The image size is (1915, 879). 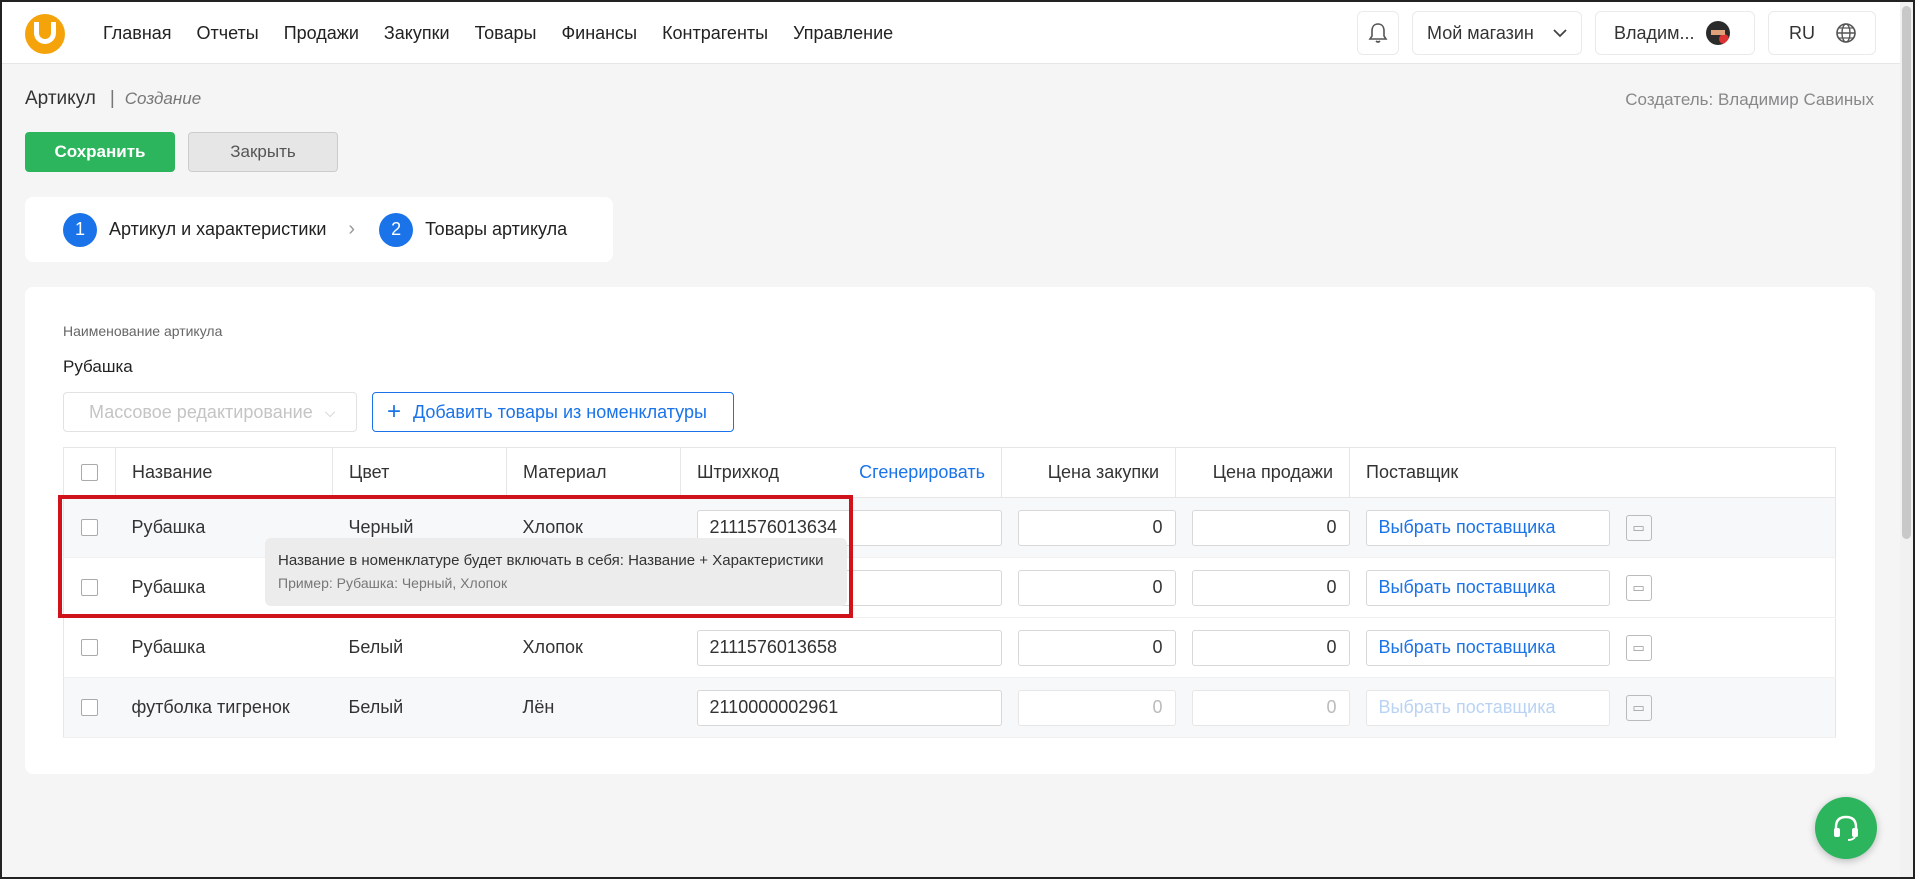 What do you see at coordinates (1906, 272) in the screenshot?
I see `scrollbar-thumb` at bounding box center [1906, 272].